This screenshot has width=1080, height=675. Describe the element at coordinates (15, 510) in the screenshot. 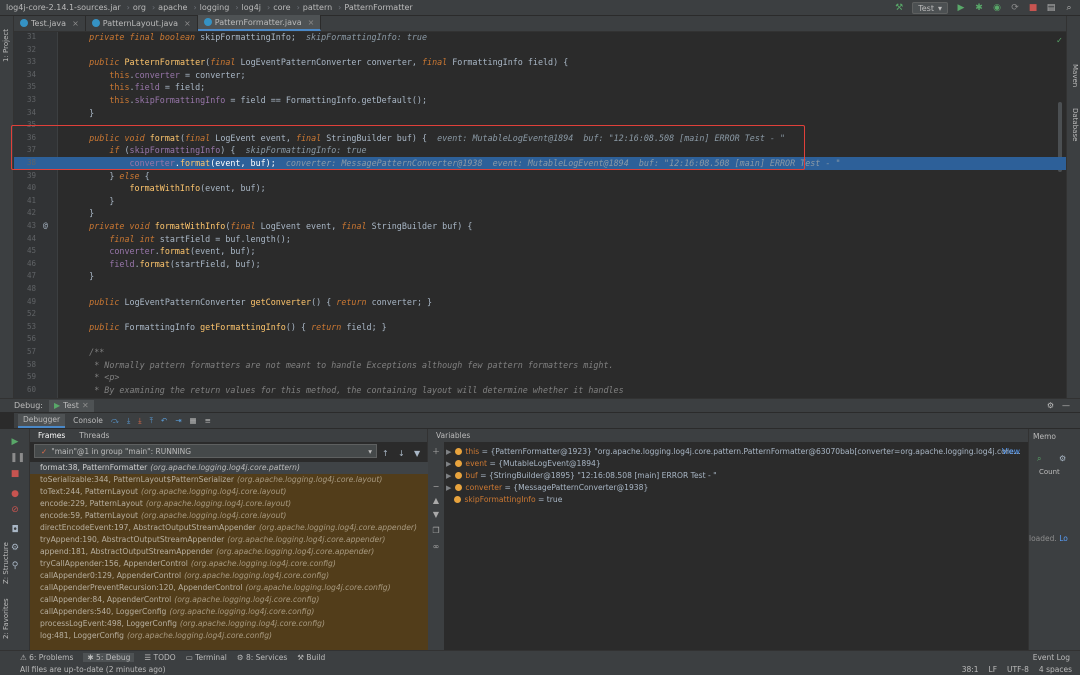

I see `mute-breakpoints-icon: ⊘` at that location.